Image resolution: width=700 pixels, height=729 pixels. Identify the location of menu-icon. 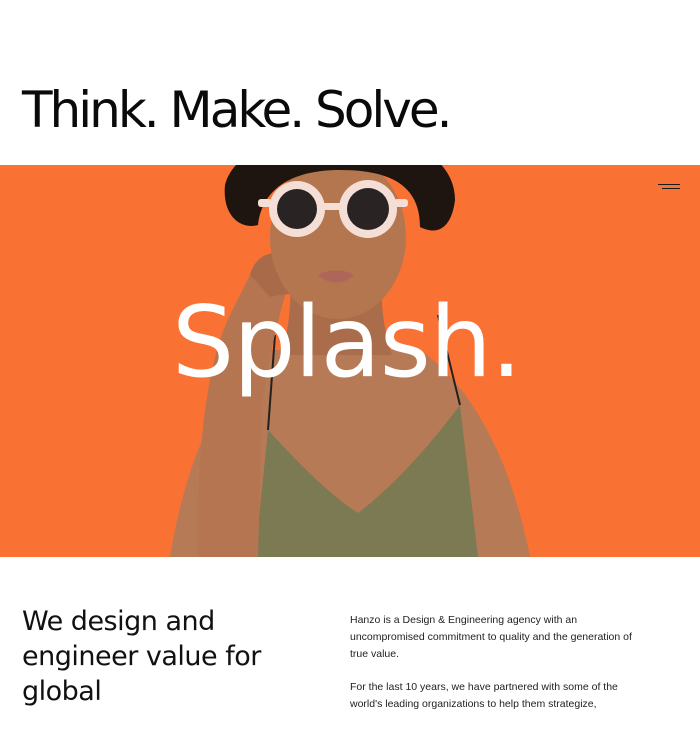
(669, 186).